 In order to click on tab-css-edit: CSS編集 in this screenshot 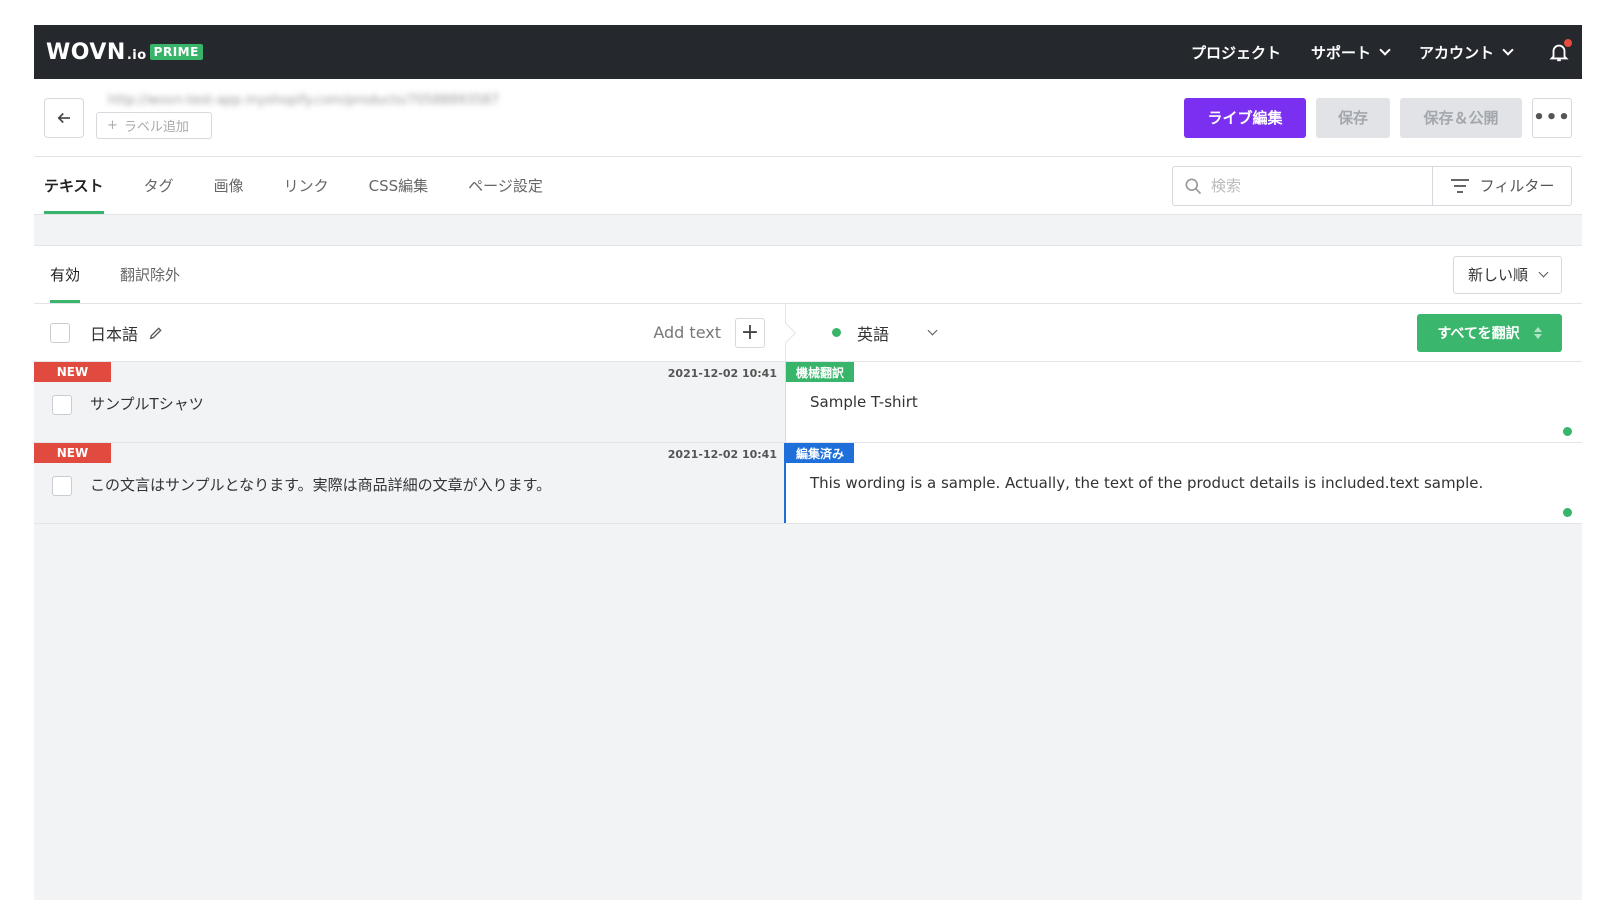, I will do `click(399, 185)`.